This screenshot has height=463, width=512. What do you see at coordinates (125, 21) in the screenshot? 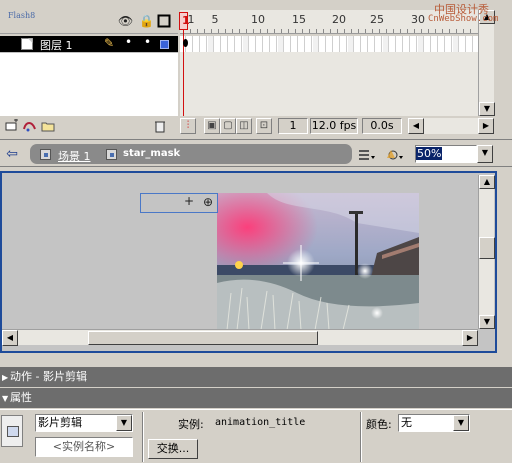
I see `eye-icon: 👁` at bounding box center [125, 21].